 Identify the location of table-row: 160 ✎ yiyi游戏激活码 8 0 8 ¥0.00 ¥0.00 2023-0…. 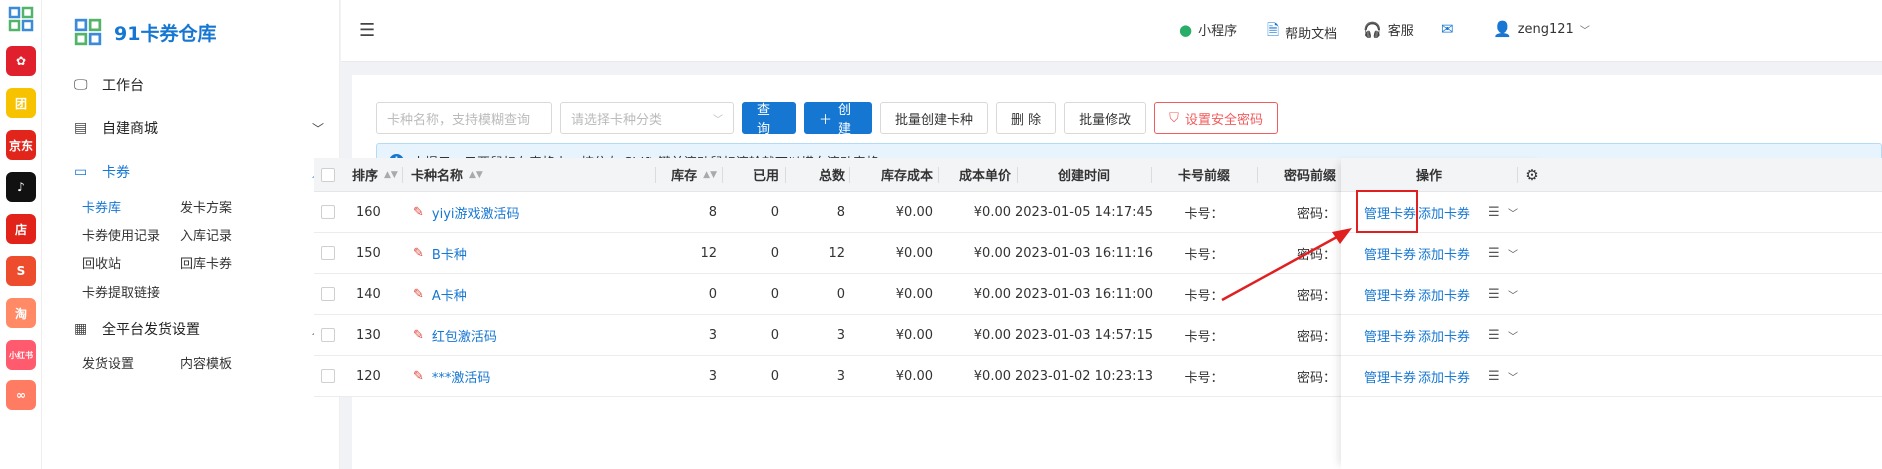
(1098, 212).